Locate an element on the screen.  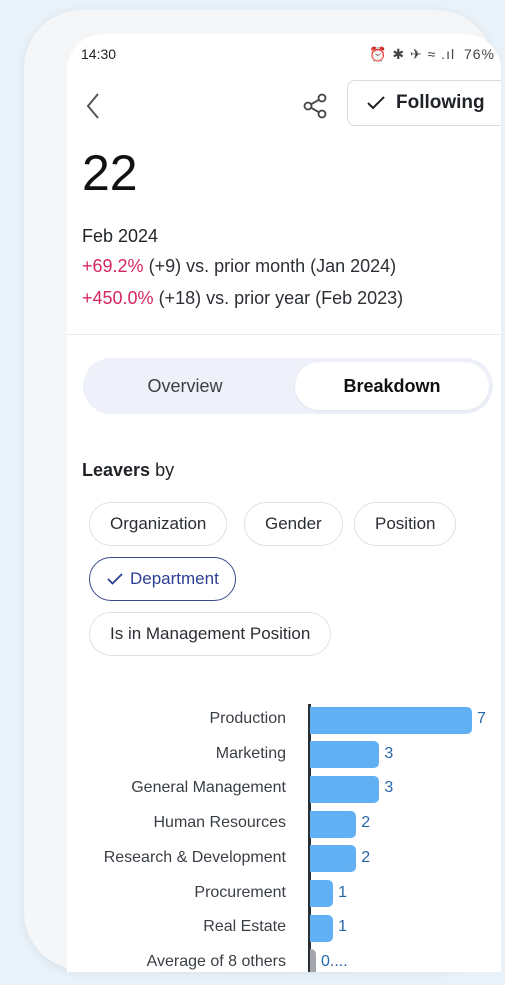
metric-value: 22 is located at coordinates (110, 173).